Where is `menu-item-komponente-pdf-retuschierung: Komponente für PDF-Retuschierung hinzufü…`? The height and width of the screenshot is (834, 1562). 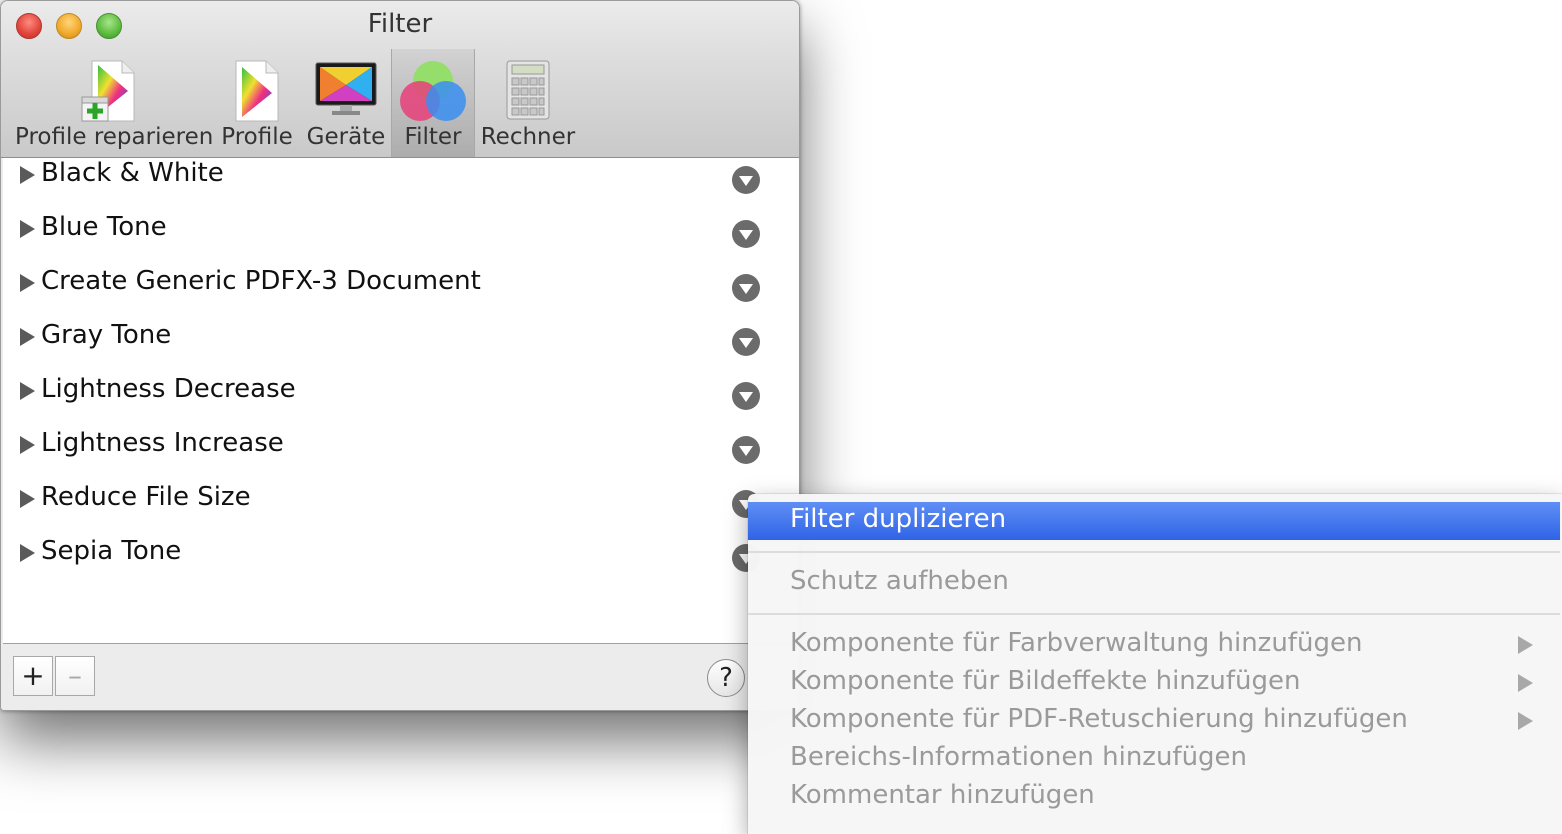 menu-item-komponente-pdf-retuschierung: Komponente für PDF-Retuschierung hinzufü… is located at coordinates (1154, 721).